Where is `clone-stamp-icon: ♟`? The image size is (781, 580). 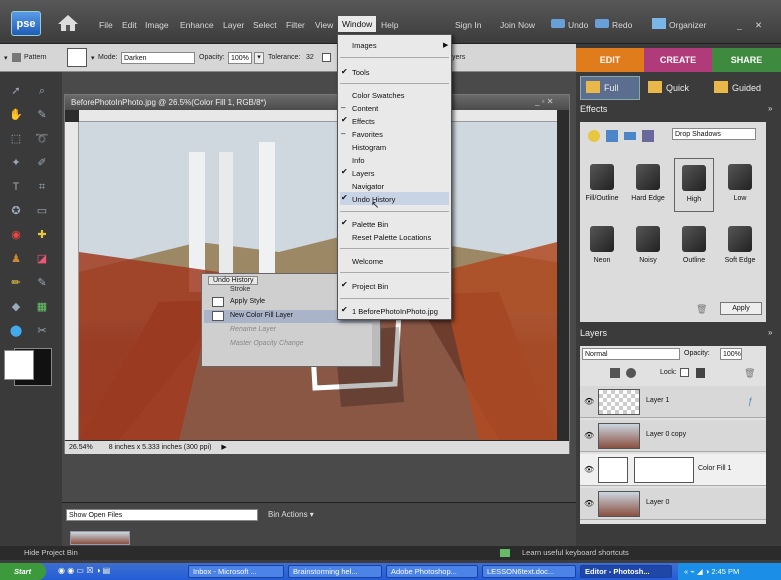 clone-stamp-icon: ♟ is located at coordinates (16, 259).